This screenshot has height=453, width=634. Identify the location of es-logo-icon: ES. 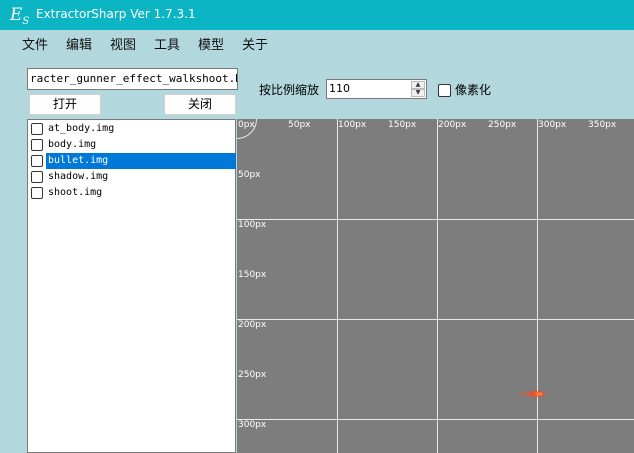
(20, 16).